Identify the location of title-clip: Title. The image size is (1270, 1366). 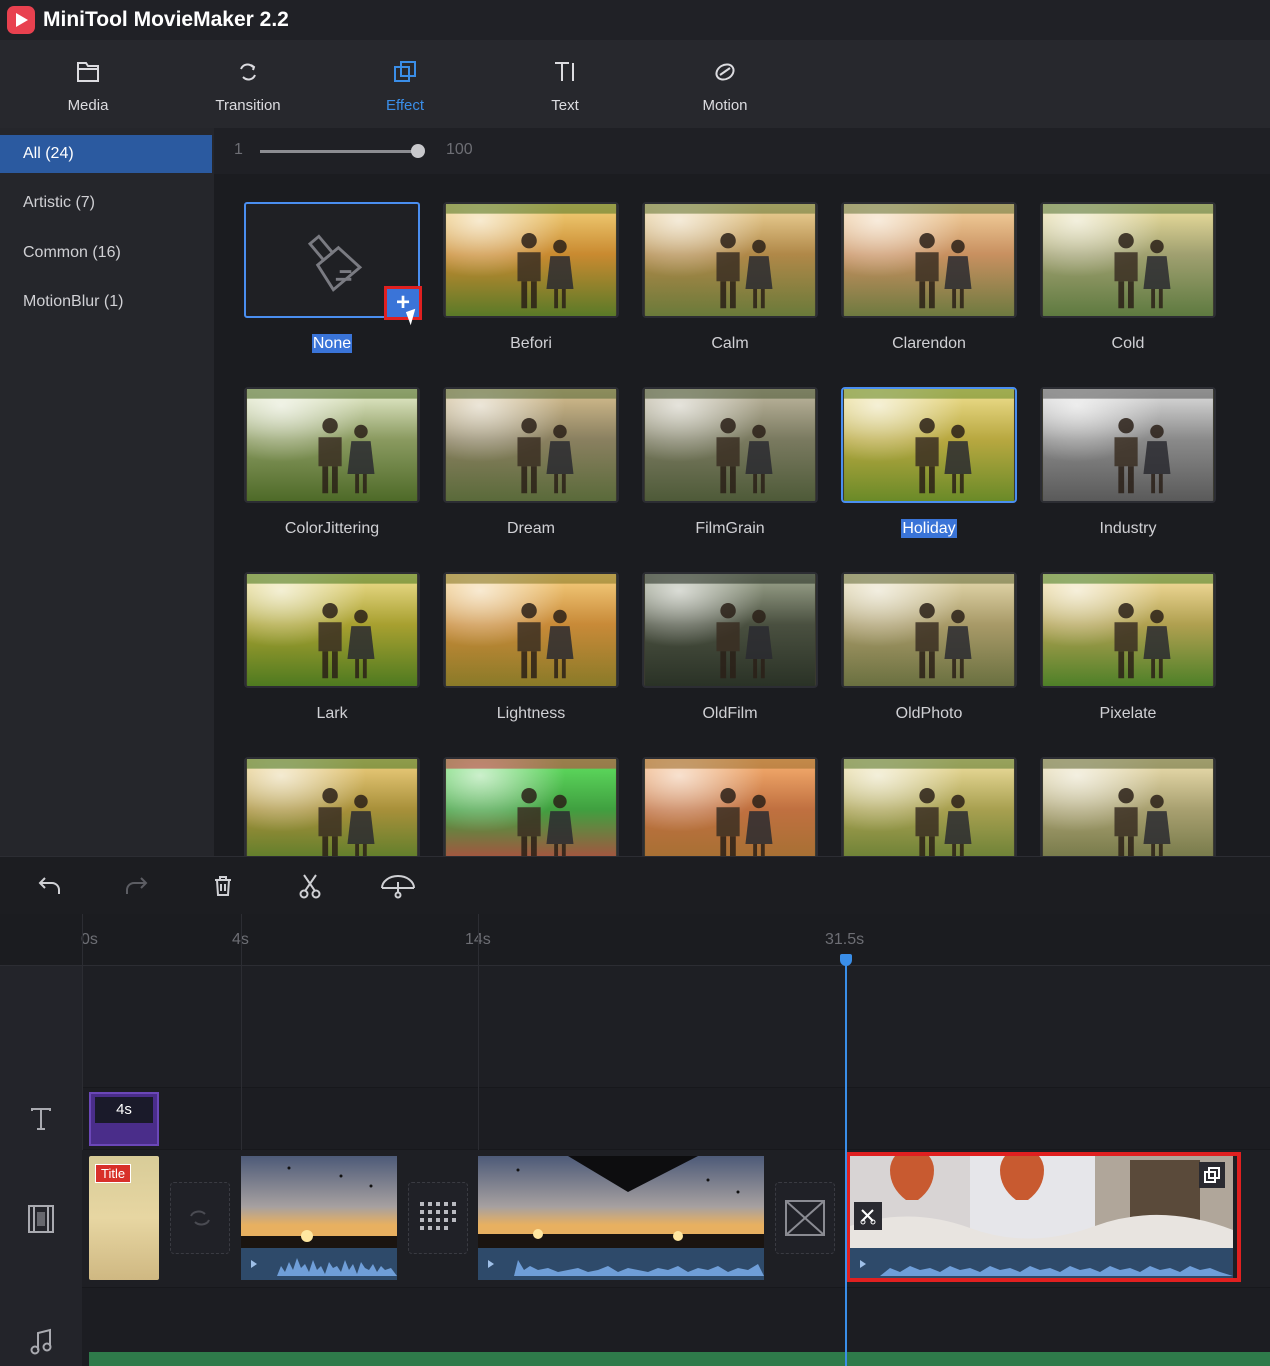
(124, 1218).